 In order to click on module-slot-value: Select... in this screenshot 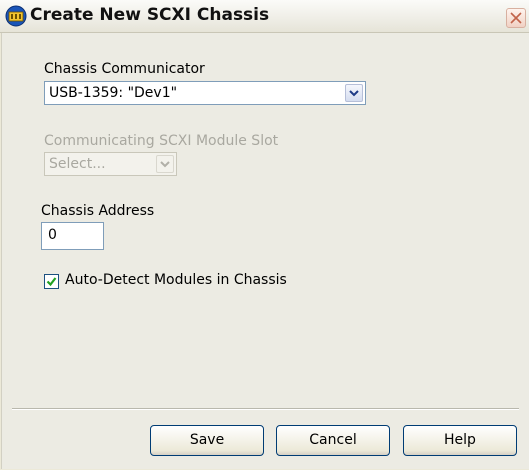, I will do `click(77, 164)`.